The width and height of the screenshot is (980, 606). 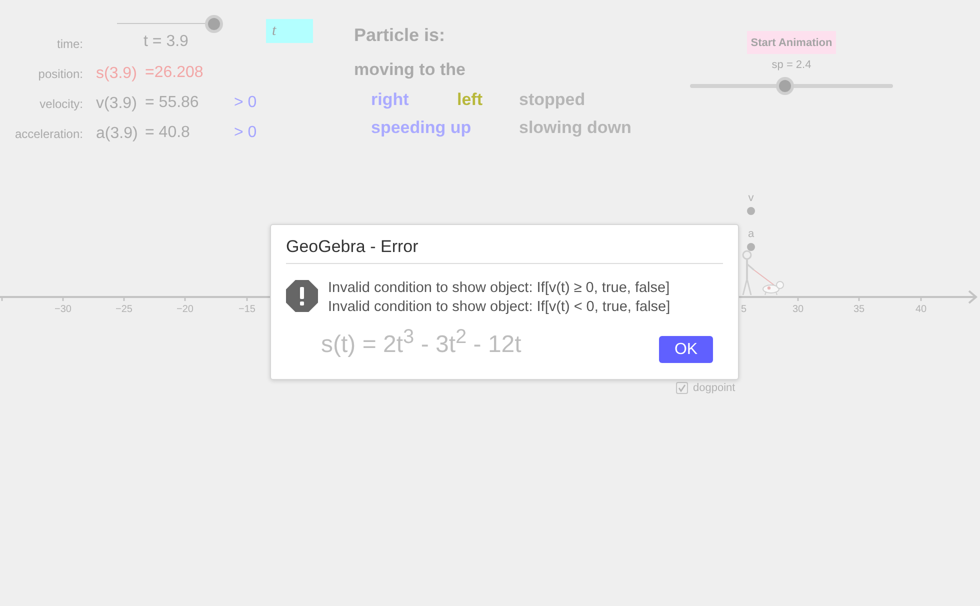 What do you see at coordinates (117, 134) in the screenshot?
I see `expression-text: a(3.9)` at bounding box center [117, 134].